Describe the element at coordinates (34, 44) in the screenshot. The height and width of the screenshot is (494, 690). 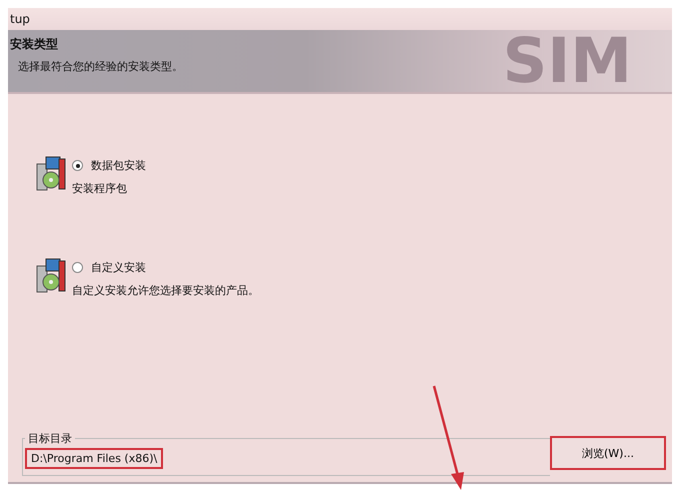
I see `header-title: 安装类型` at that location.